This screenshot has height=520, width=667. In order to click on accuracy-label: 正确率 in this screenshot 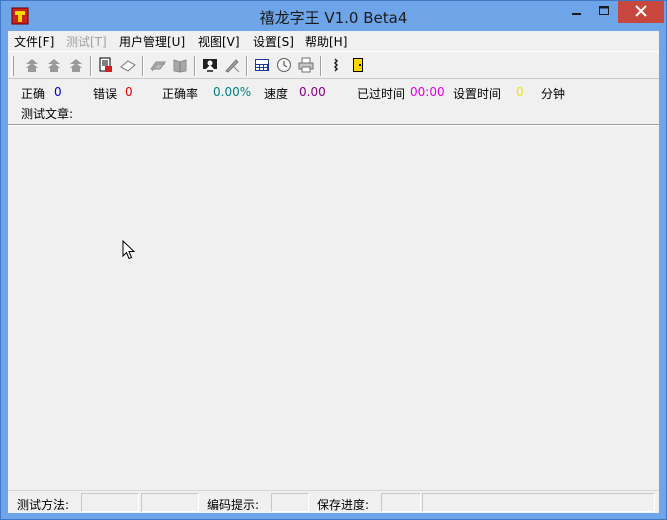, I will do `click(180, 94)`.